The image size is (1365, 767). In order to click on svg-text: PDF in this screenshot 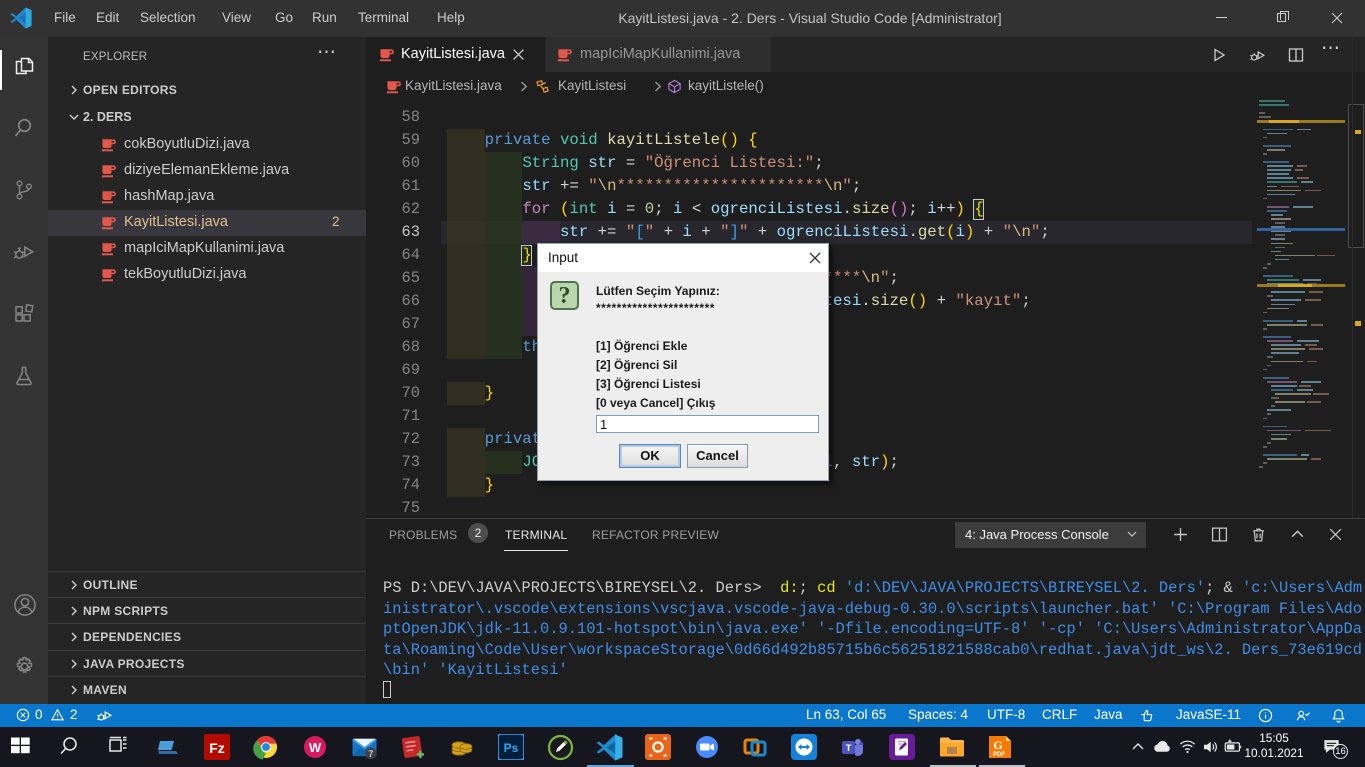, I will do `click(999, 755)`.